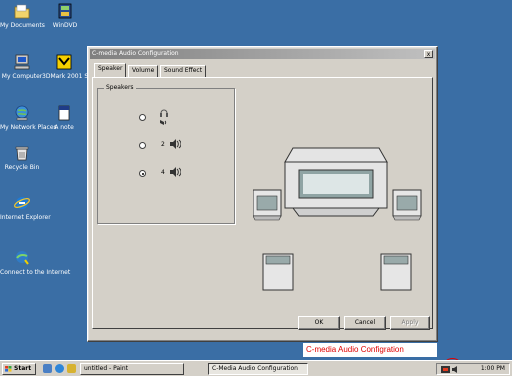 The width and height of the screenshot is (512, 376). I want to click on desktop-icon-internet-explorer: Internet Explorer, so click(25, 207).